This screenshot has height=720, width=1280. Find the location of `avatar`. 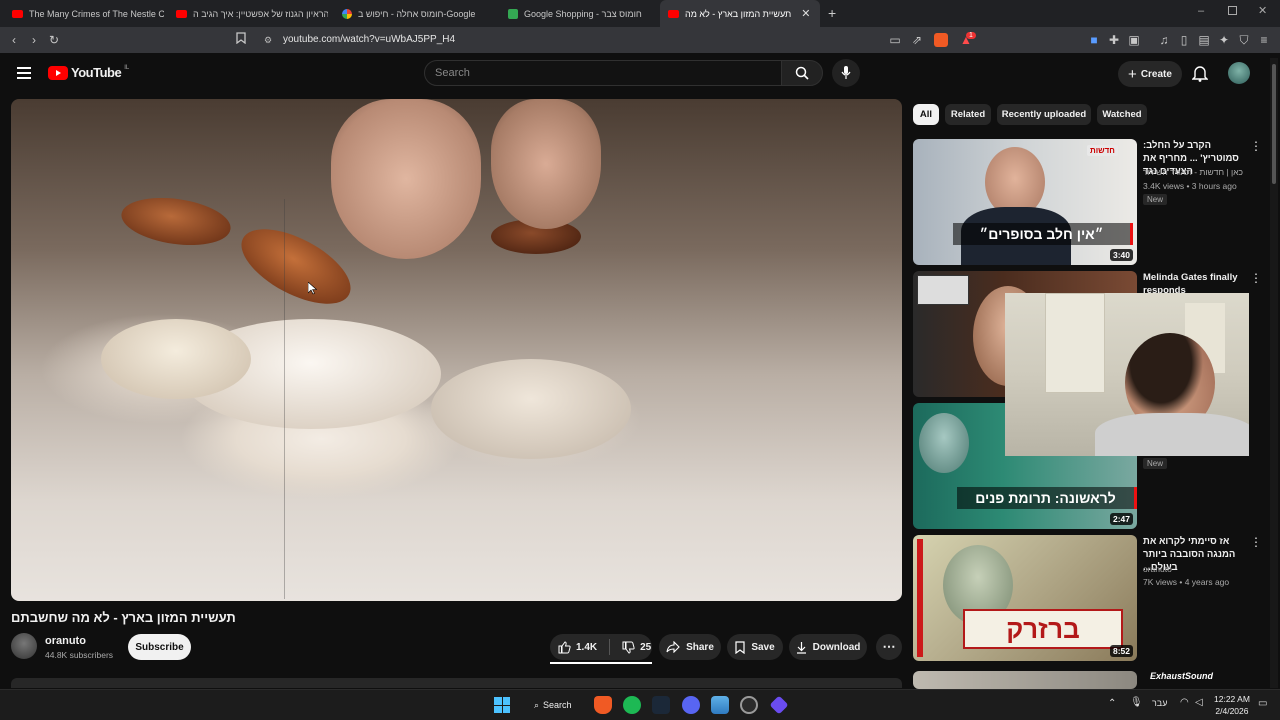

avatar is located at coordinates (1239, 73).